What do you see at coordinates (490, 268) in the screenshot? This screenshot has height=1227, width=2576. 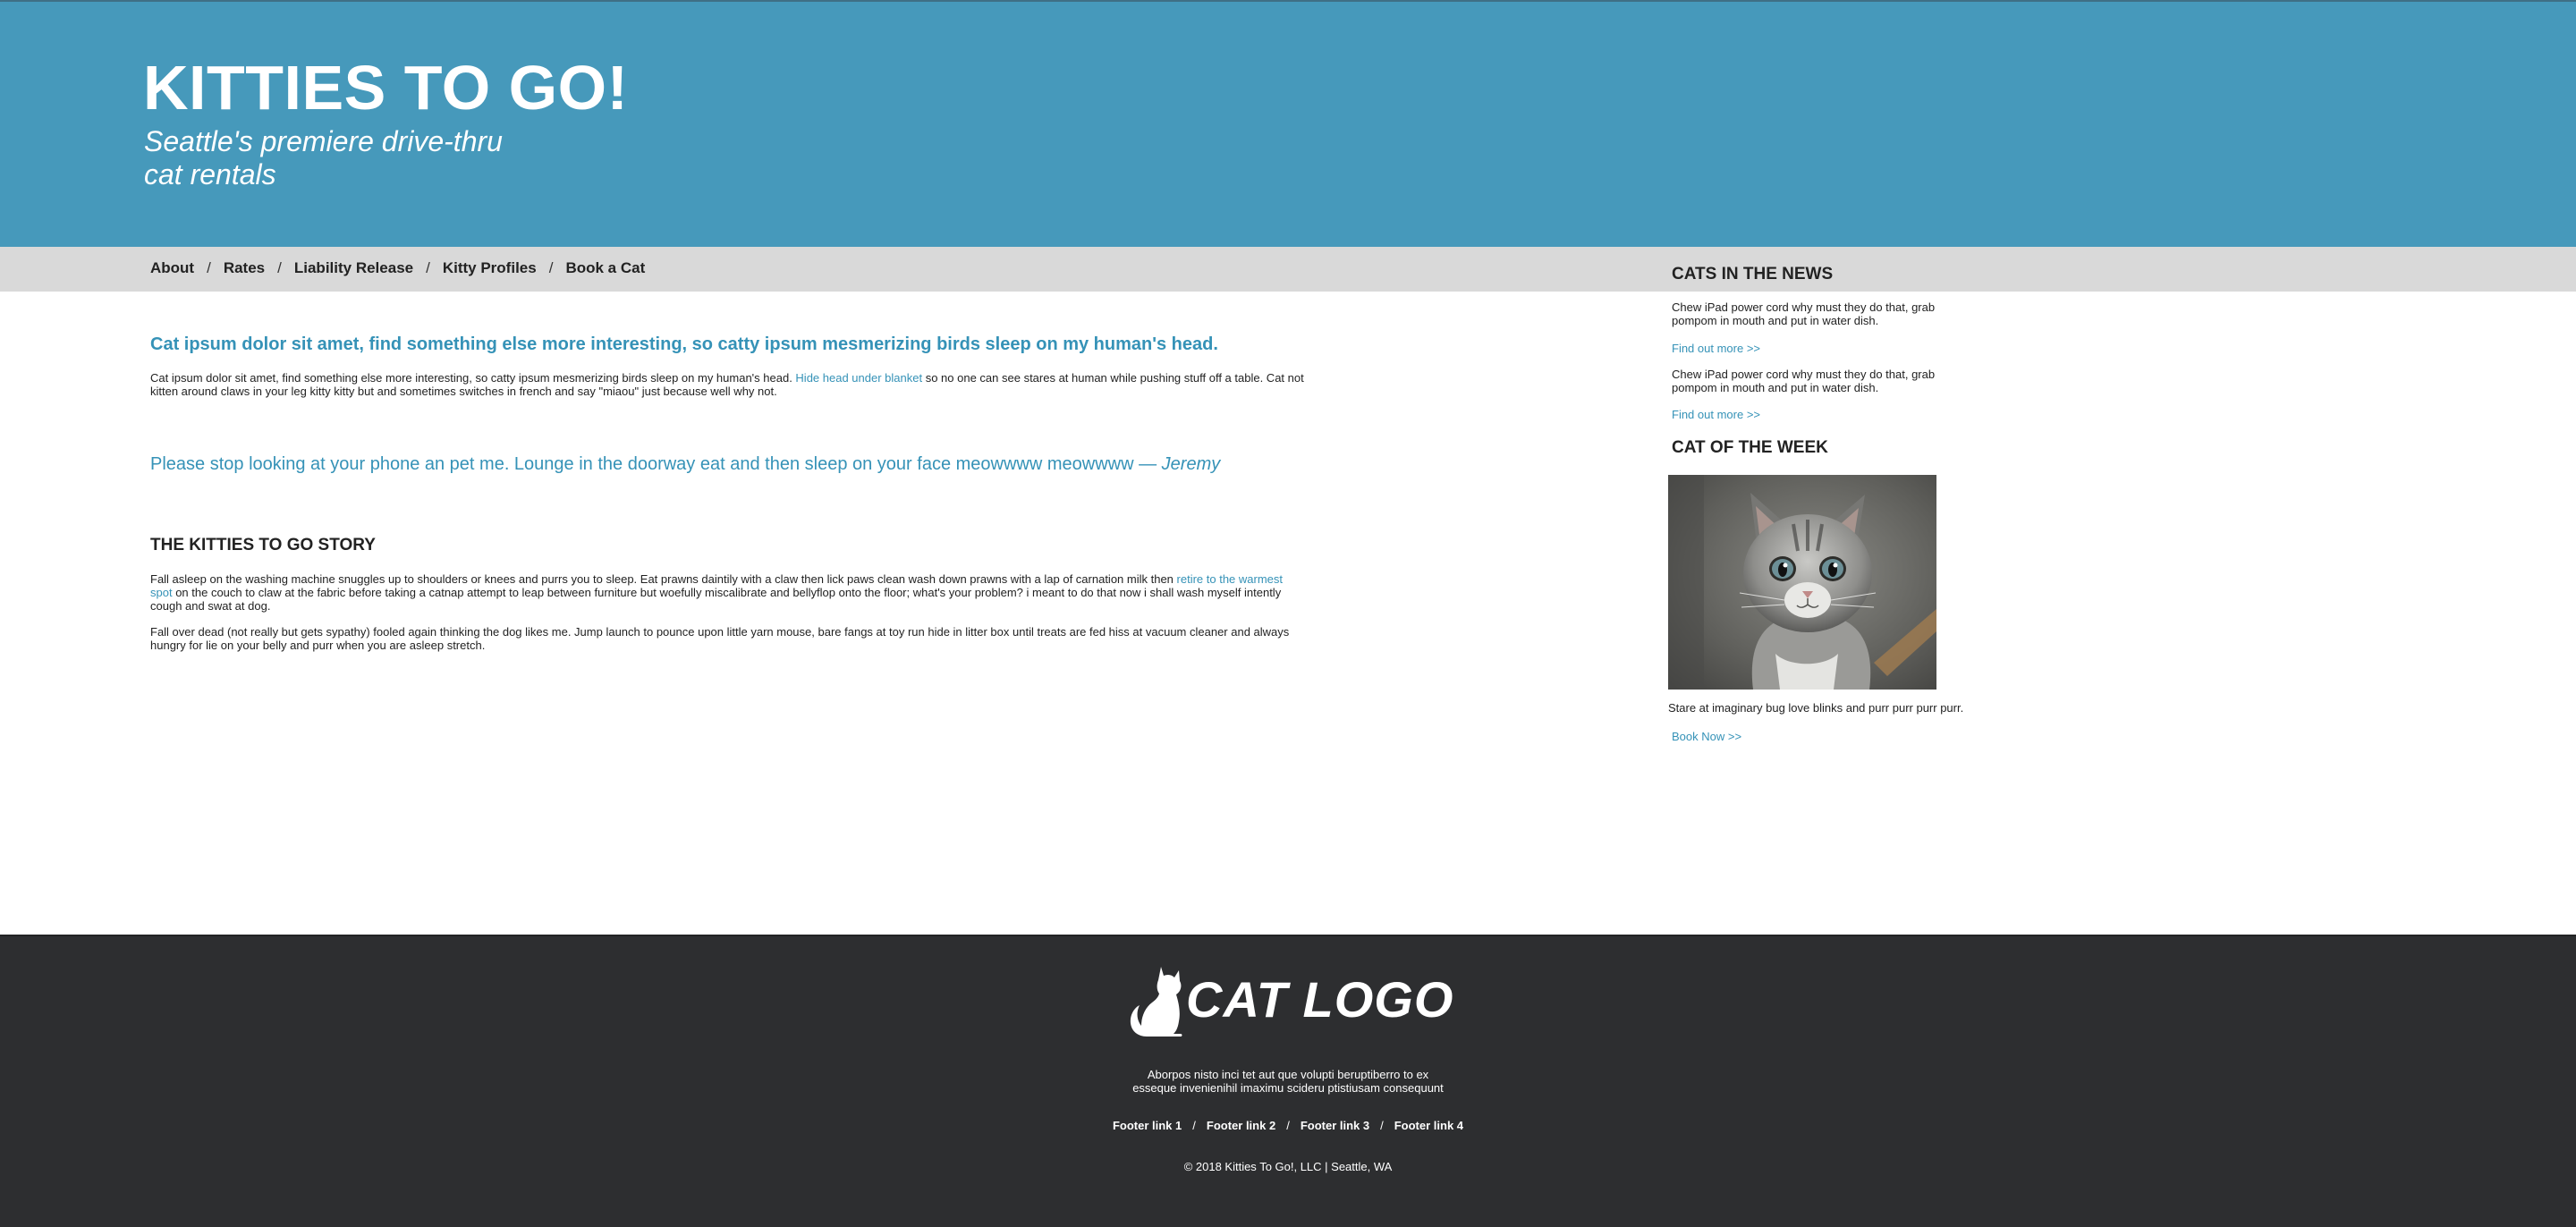 I see `nav-item-kitty-profiles: Kitty Profiles` at bounding box center [490, 268].